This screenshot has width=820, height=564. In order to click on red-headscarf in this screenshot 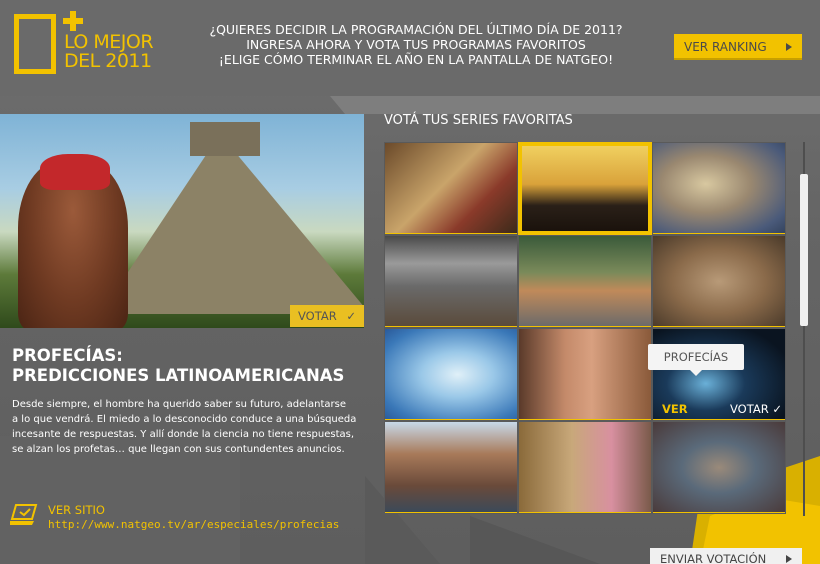, I will do `click(75, 172)`.